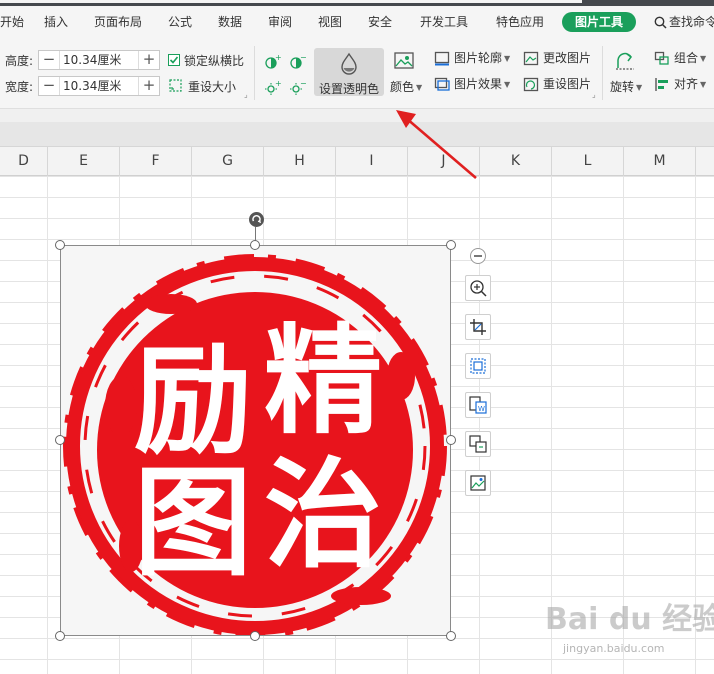 Image resolution: width=714 pixels, height=674 pixels. What do you see at coordinates (273, 62) in the screenshot?
I see `contrast-increase-icon: +` at bounding box center [273, 62].